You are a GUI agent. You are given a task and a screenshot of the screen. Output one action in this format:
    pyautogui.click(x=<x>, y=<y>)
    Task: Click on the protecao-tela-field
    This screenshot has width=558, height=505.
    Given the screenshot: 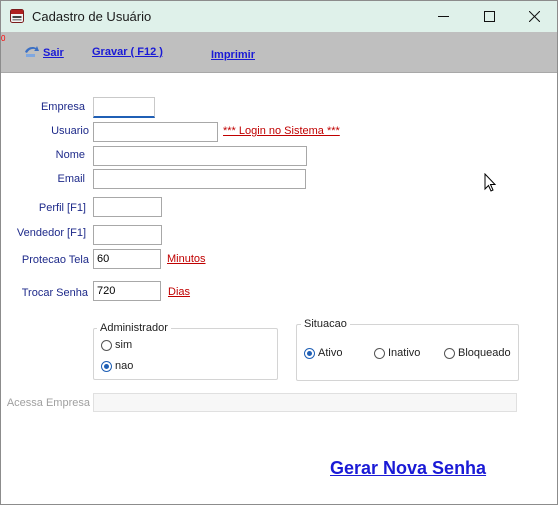 What is the action you would take?
    pyautogui.click(x=127, y=259)
    